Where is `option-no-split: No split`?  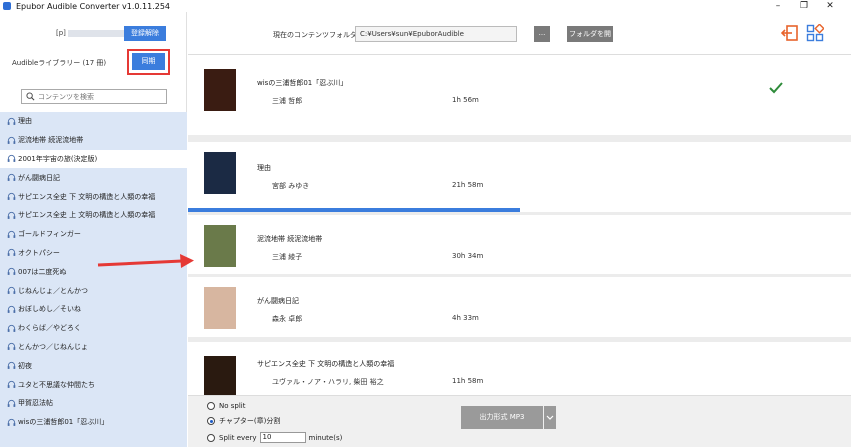
option-no-split: No split is located at coordinates (226, 406).